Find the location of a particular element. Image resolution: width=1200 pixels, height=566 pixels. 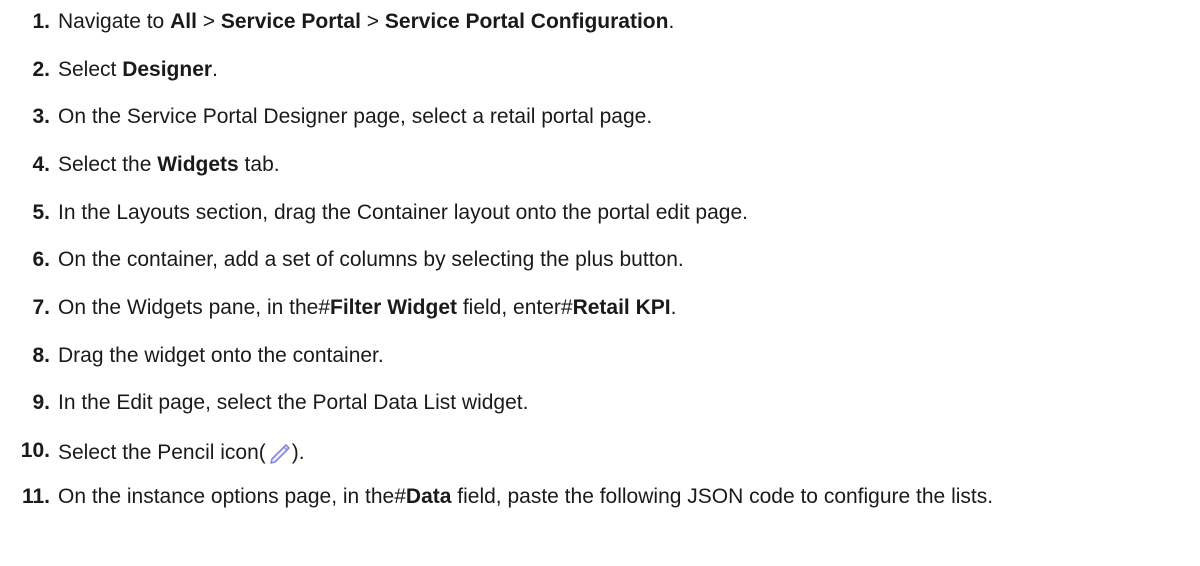

keyword-text: Widgets is located at coordinates (198, 164).